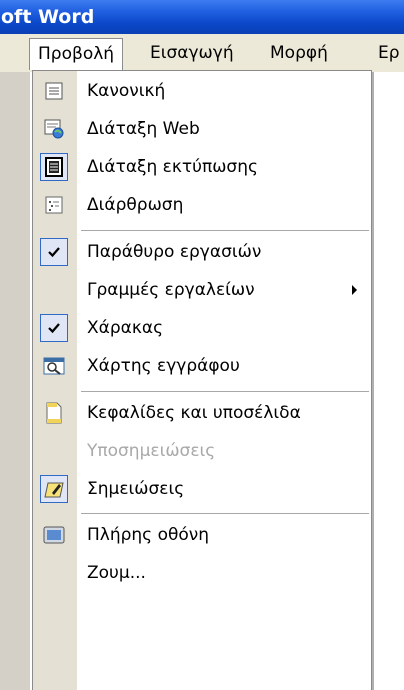 This screenshot has height=690, width=404. I want to click on menu-item-document-map: Χάρτης εγγράφου, so click(202, 366).